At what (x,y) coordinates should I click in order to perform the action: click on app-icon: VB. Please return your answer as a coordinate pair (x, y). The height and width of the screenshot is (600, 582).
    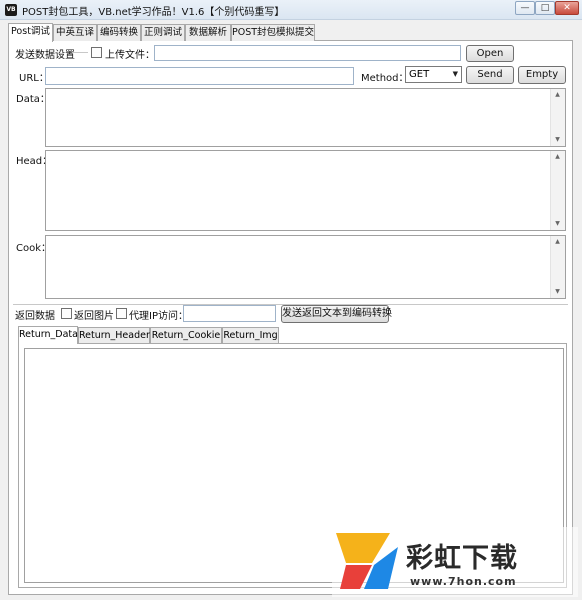
    Looking at the image, I should click on (11, 10).